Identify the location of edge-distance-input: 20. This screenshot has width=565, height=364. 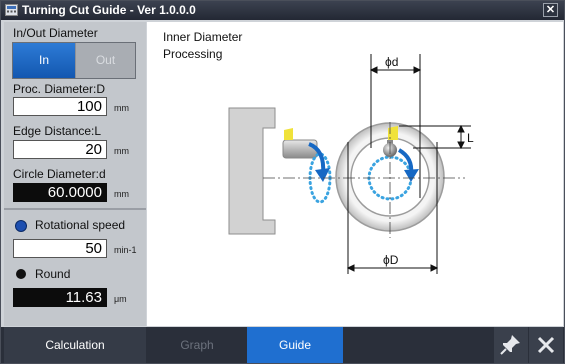
(60, 149).